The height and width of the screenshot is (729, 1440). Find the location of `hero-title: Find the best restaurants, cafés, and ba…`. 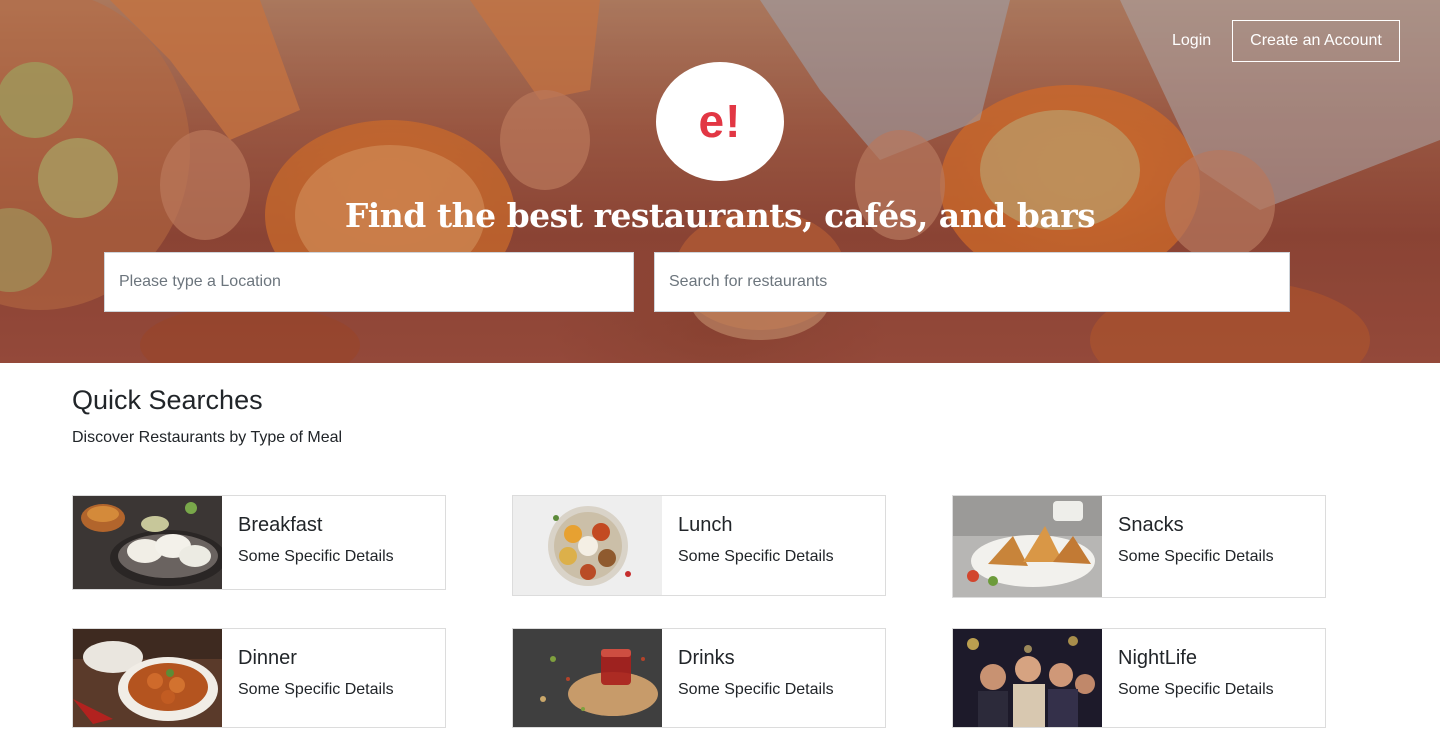

hero-title: Find the best restaurants, cafés, and ba… is located at coordinates (720, 215).